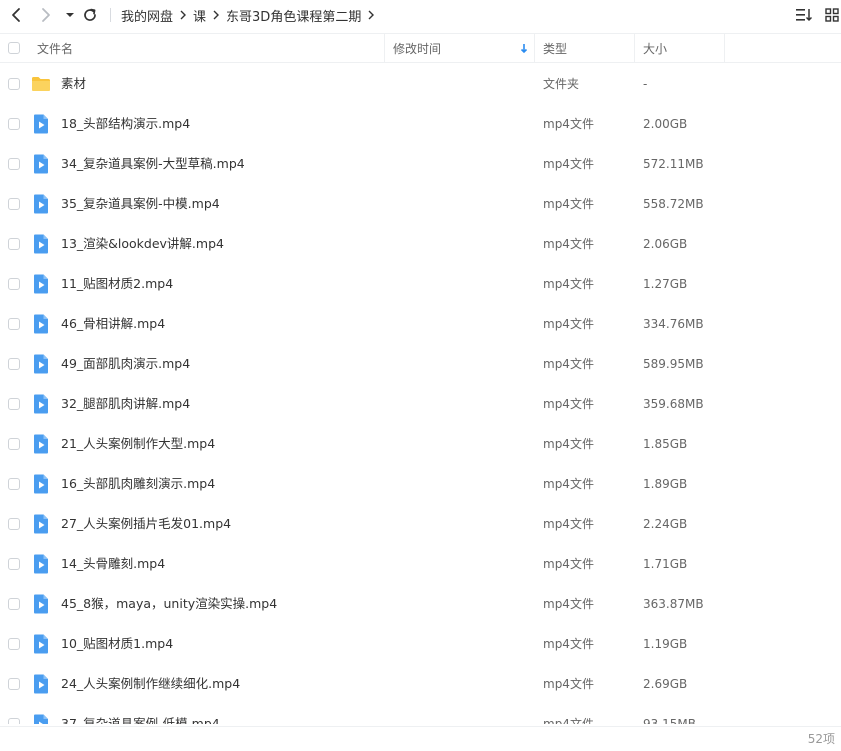 This screenshot has width=841, height=751. What do you see at coordinates (673, 404) in the screenshot?
I see `file-size: 359.68MB` at bounding box center [673, 404].